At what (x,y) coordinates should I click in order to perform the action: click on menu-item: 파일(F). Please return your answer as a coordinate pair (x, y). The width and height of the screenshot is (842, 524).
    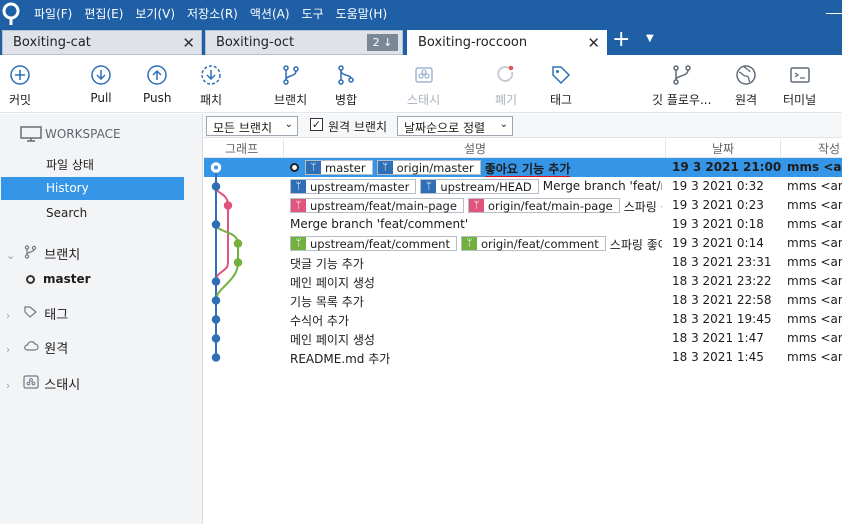
    Looking at the image, I should click on (53, 13).